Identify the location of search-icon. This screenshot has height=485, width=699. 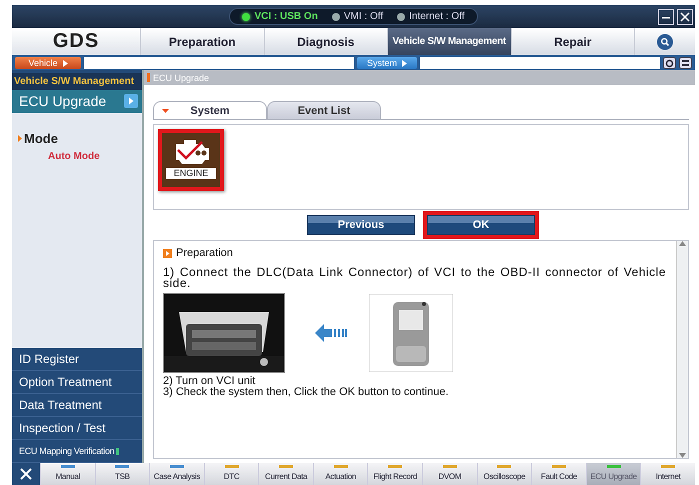
(665, 42).